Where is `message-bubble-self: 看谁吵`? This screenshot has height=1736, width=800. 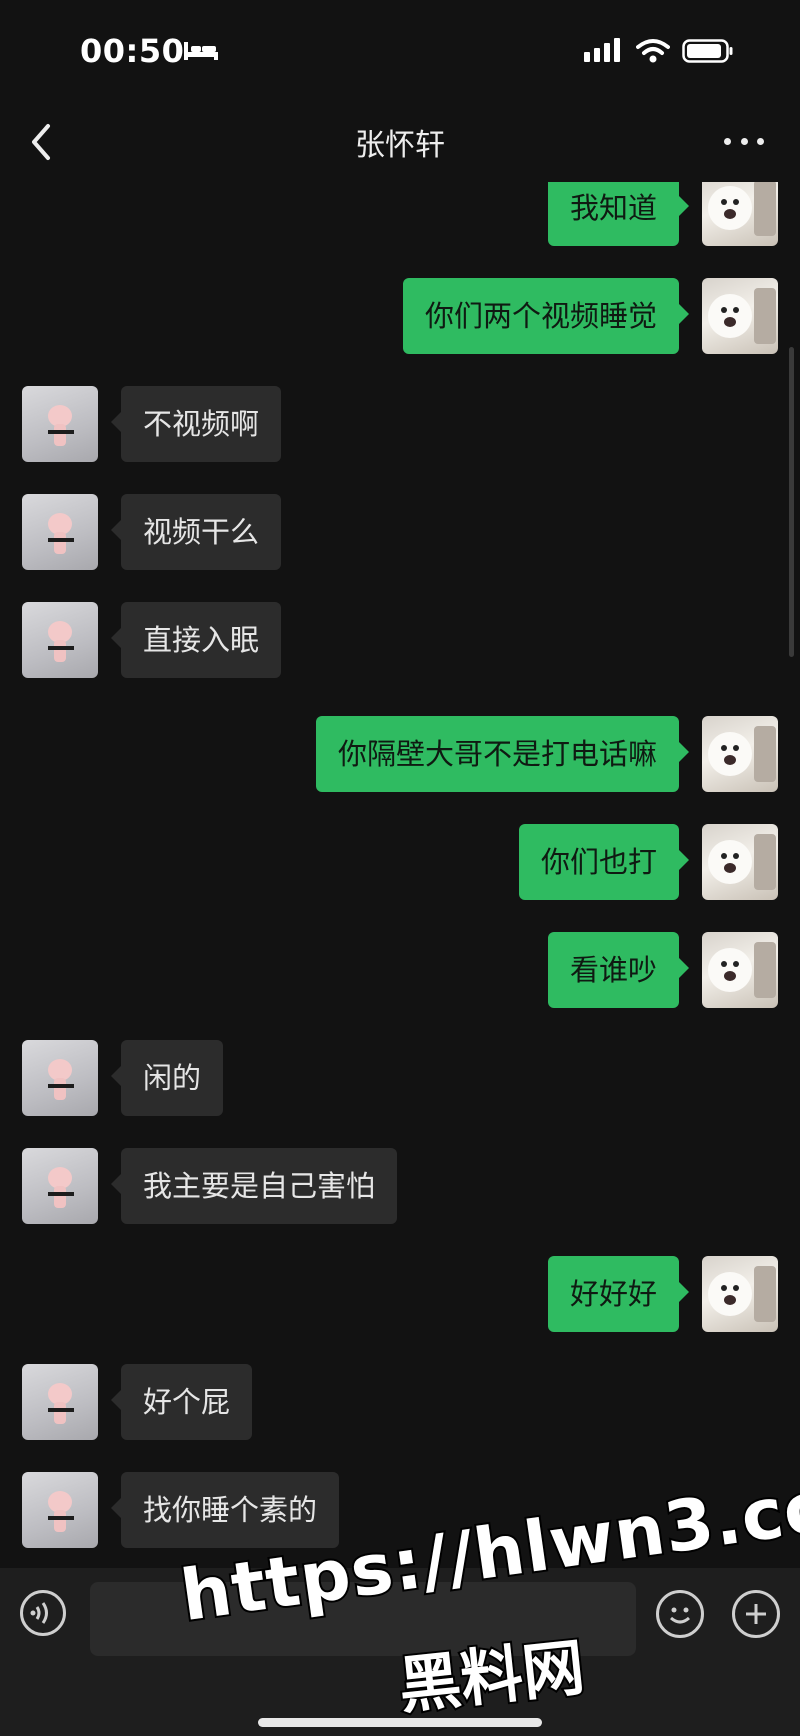
message-bubble-self: 看谁吵 is located at coordinates (618, 970).